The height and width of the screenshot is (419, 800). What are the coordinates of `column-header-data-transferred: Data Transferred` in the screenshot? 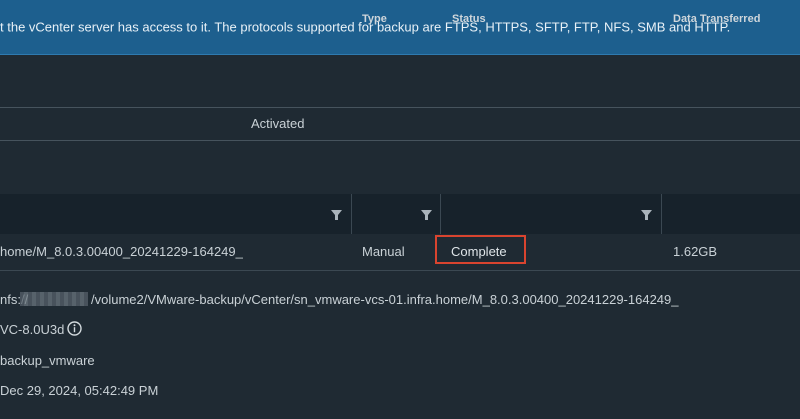 It's located at (716, 19).